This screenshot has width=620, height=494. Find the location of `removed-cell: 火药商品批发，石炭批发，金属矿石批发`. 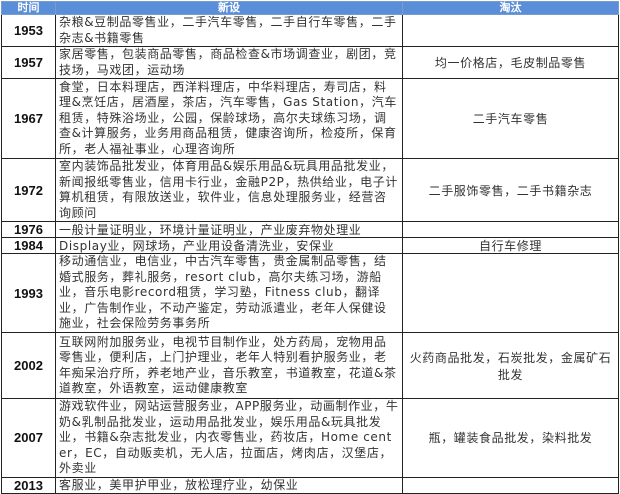

removed-cell: 火药商品批发，石炭批发，金属矿石批发 is located at coordinates (510, 365).